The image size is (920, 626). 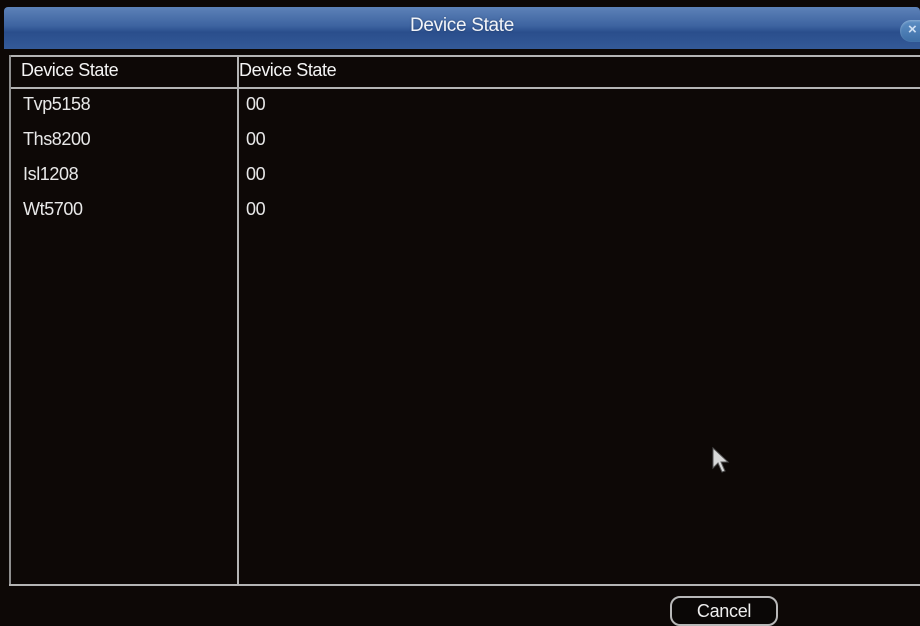 I want to click on title-bar: Device State ×, so click(x=462, y=28).